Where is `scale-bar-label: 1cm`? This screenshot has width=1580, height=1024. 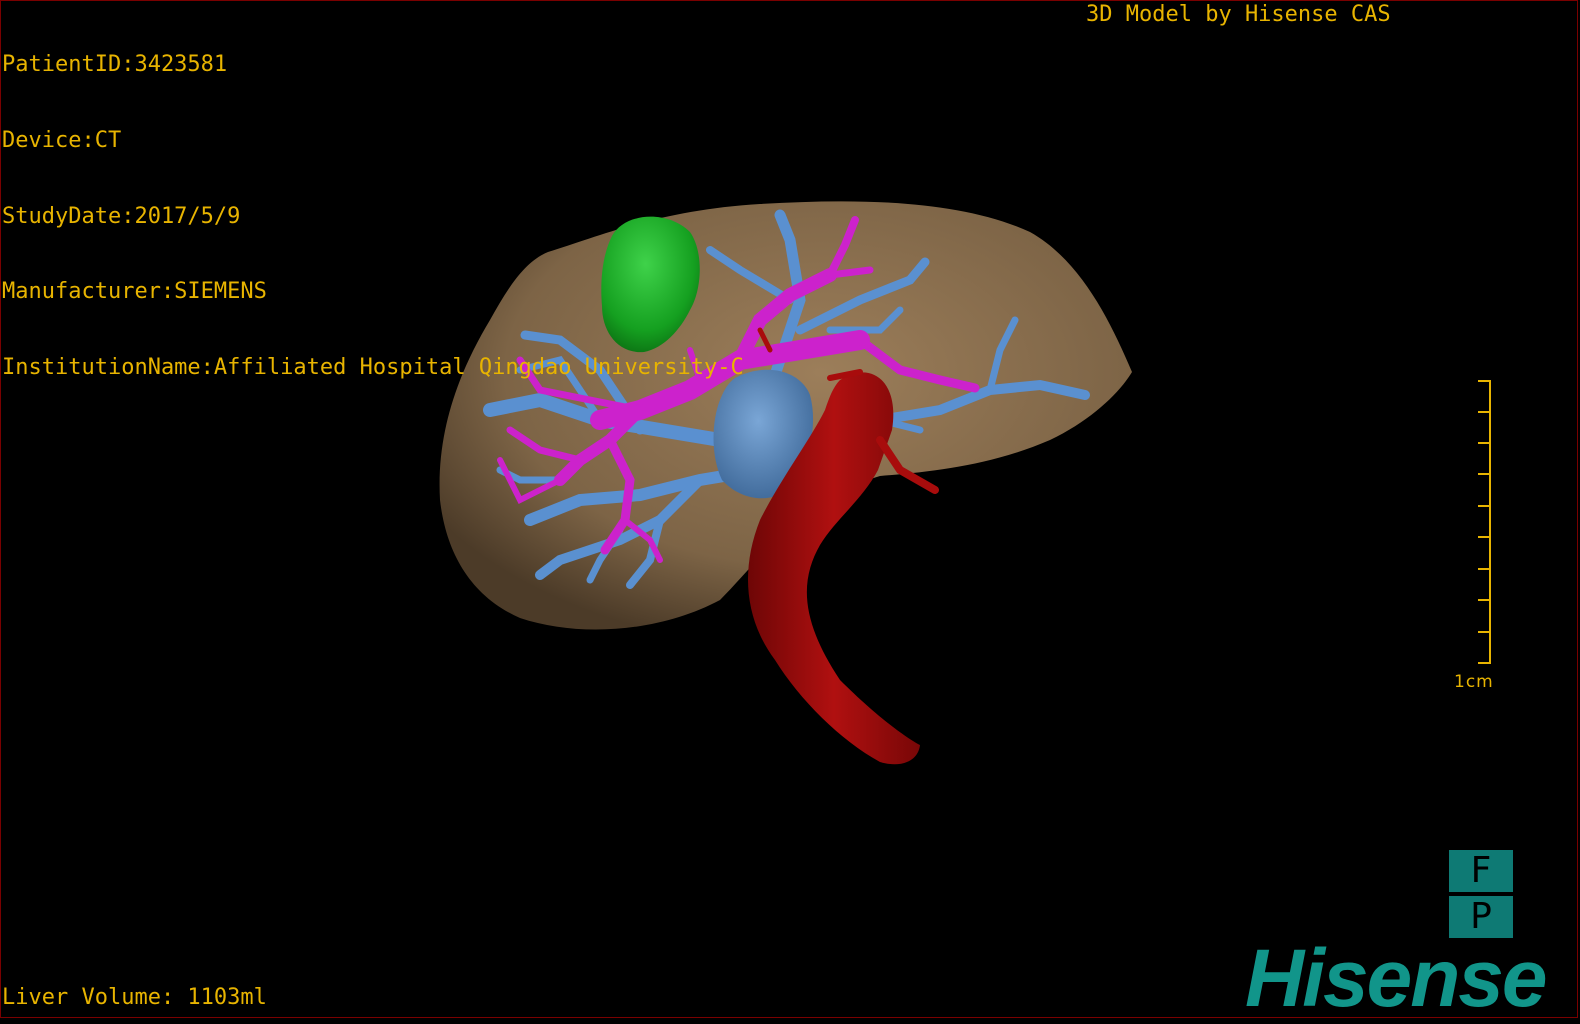
scale-bar-label: 1cm is located at coordinates (1474, 682).